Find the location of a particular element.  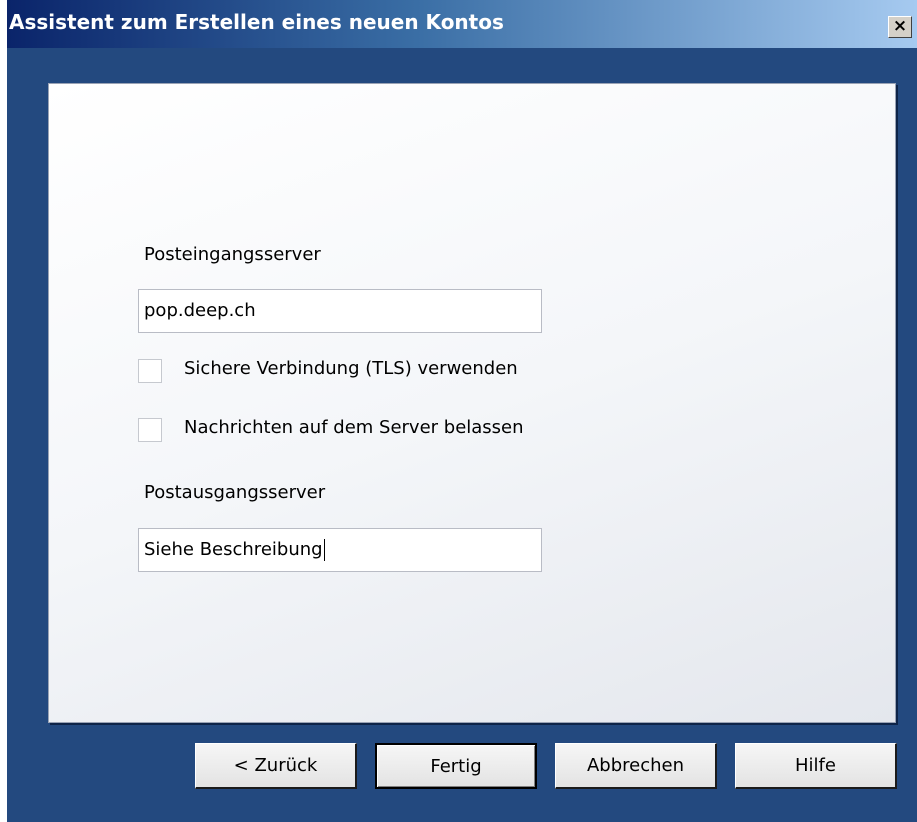

incoming-server-input: pop.deep.ch is located at coordinates (340, 311).